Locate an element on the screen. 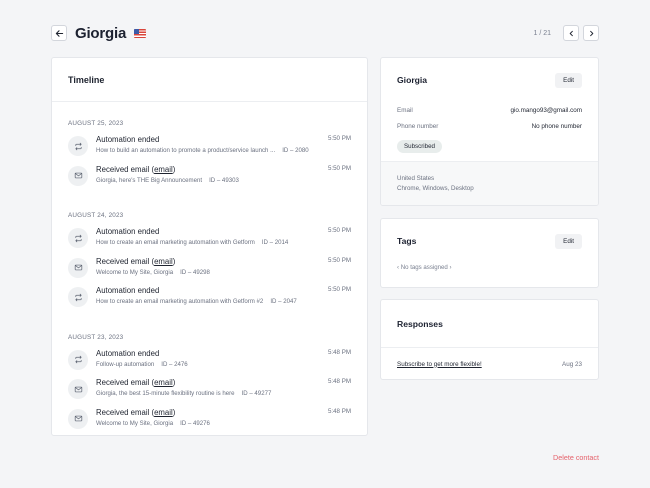  timeline-day-label: AUGUST 24, 2023 is located at coordinates (96, 215).